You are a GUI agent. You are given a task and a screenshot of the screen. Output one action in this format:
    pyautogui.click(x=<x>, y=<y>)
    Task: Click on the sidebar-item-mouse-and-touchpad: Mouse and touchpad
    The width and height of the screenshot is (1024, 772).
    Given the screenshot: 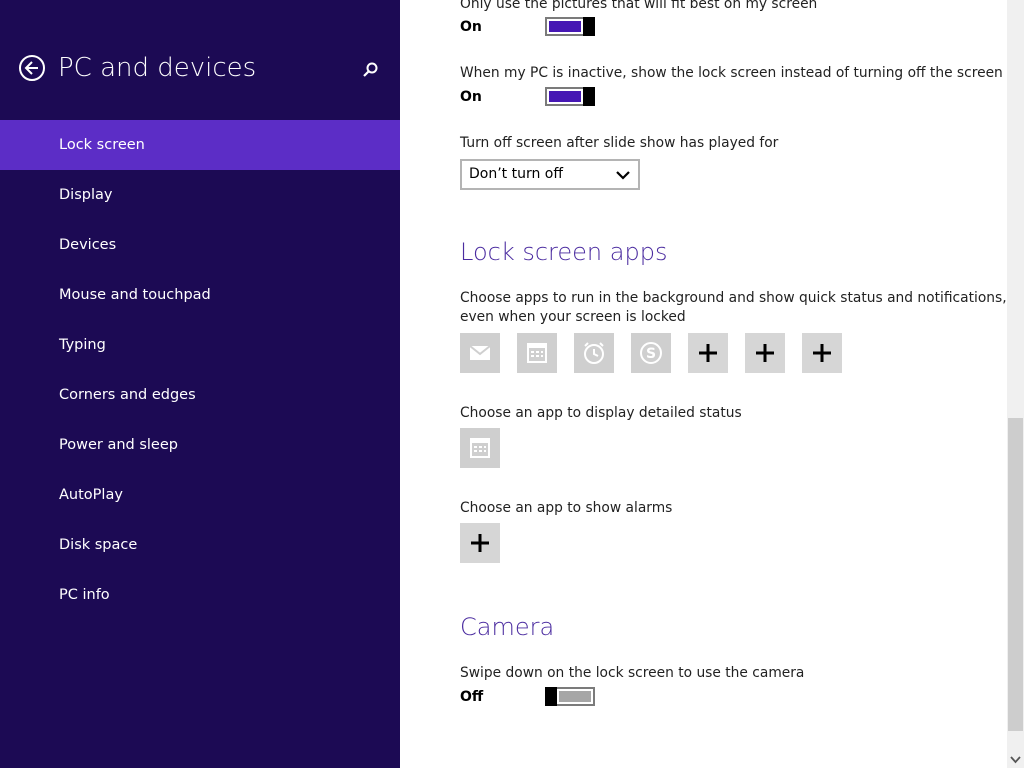 What is the action you would take?
    pyautogui.click(x=200, y=295)
    